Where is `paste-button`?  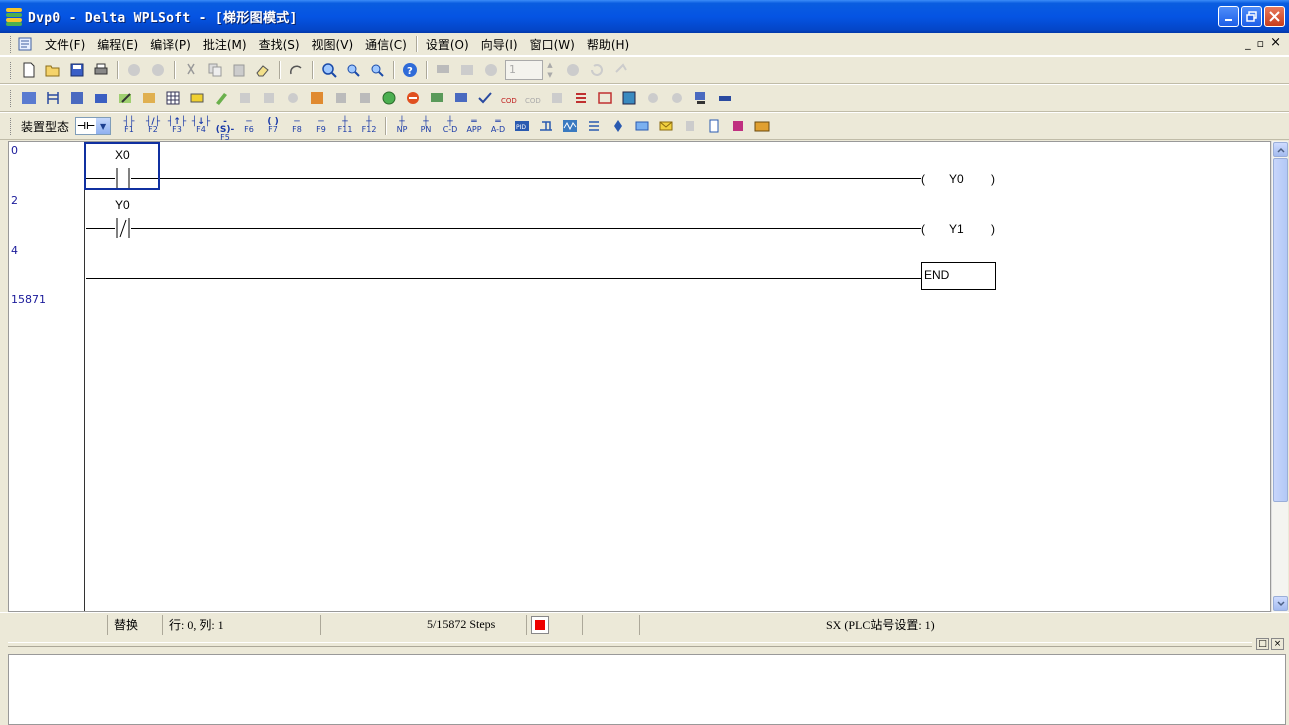 paste-button is located at coordinates (239, 70).